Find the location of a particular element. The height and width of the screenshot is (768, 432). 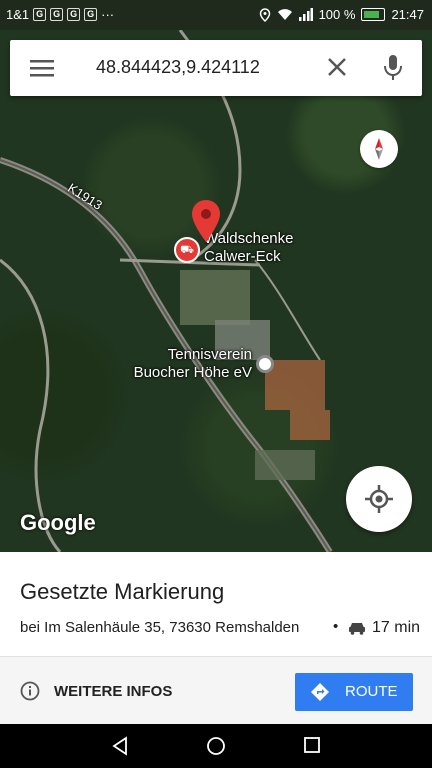

battery-percent: 100 % is located at coordinates (337, 14).